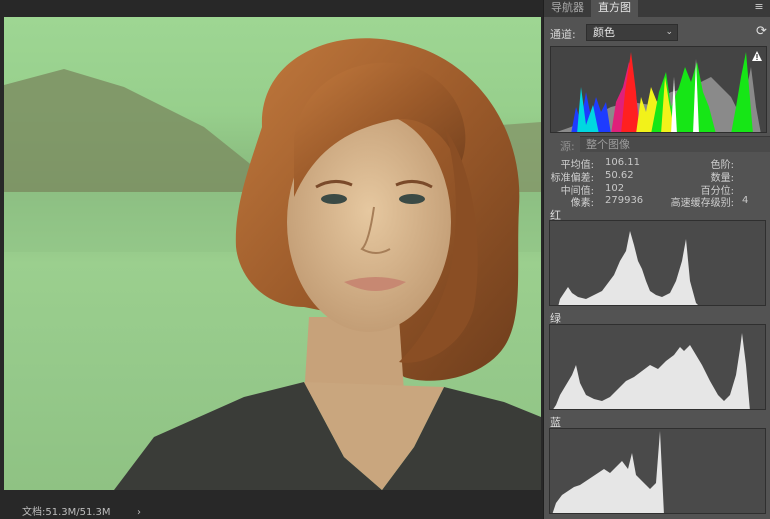 The image size is (770, 519). Describe the element at coordinates (66, 512) in the screenshot. I see `document-size-text: 文档:51.3M/51.3M` at that location.